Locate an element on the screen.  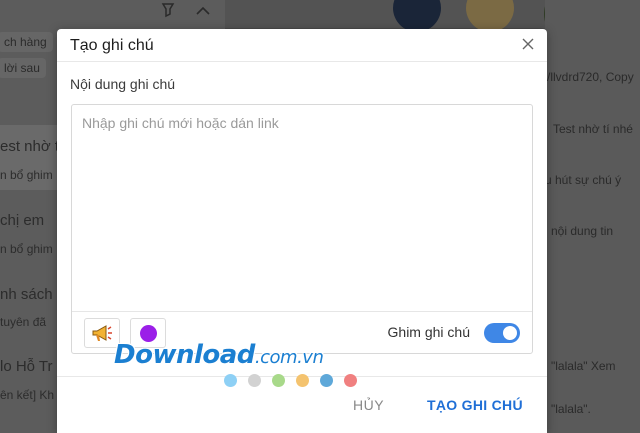
pin-list-icon is located at coordinates (169, 10).